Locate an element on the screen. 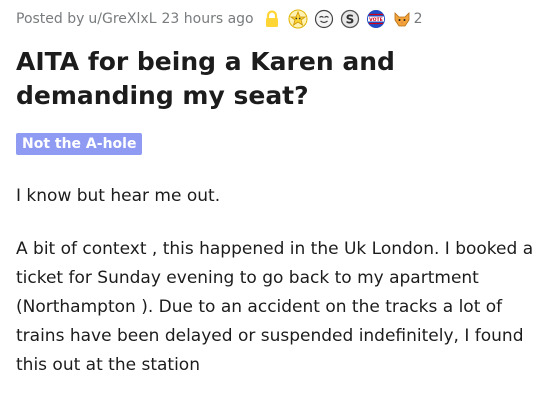 This screenshot has height=405, width=555. awards-row: S VOTE 2 is located at coordinates (342, 19).